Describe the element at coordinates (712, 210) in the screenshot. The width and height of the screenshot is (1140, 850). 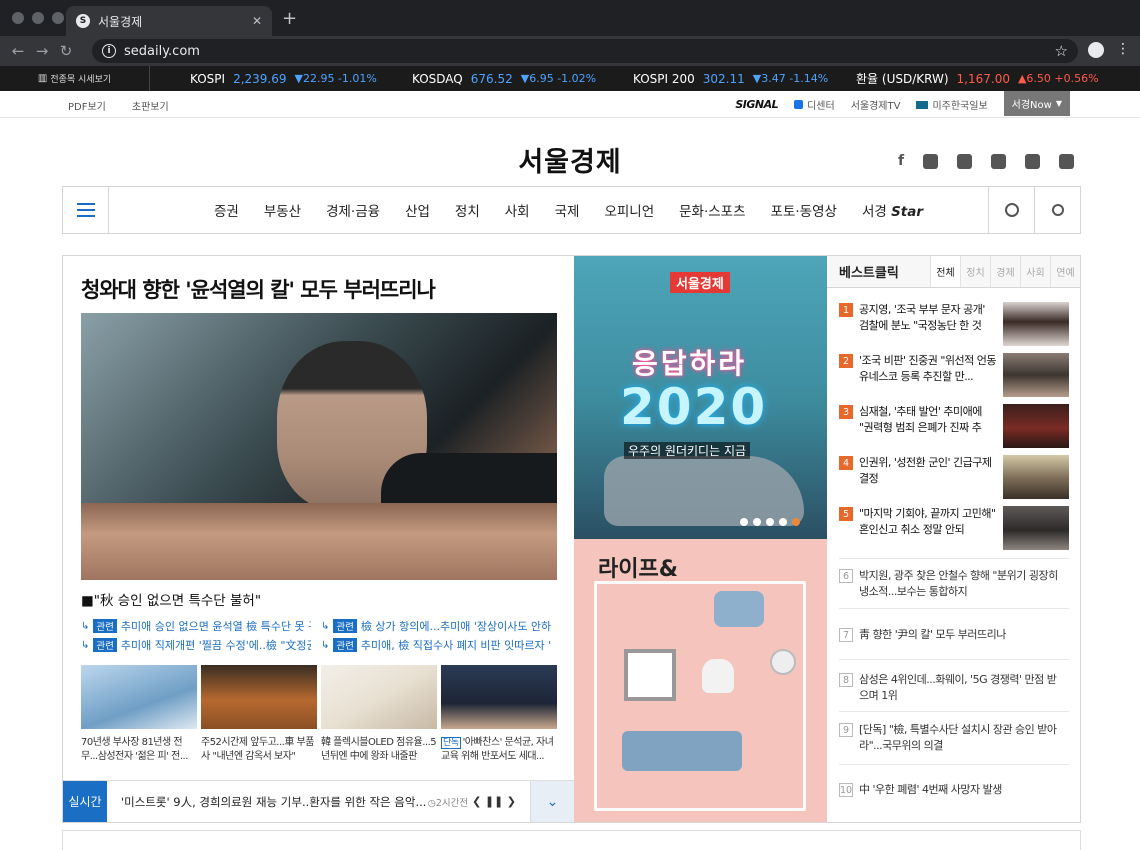
I see `nav-item-culture-sports: 문화·스포츠` at that location.